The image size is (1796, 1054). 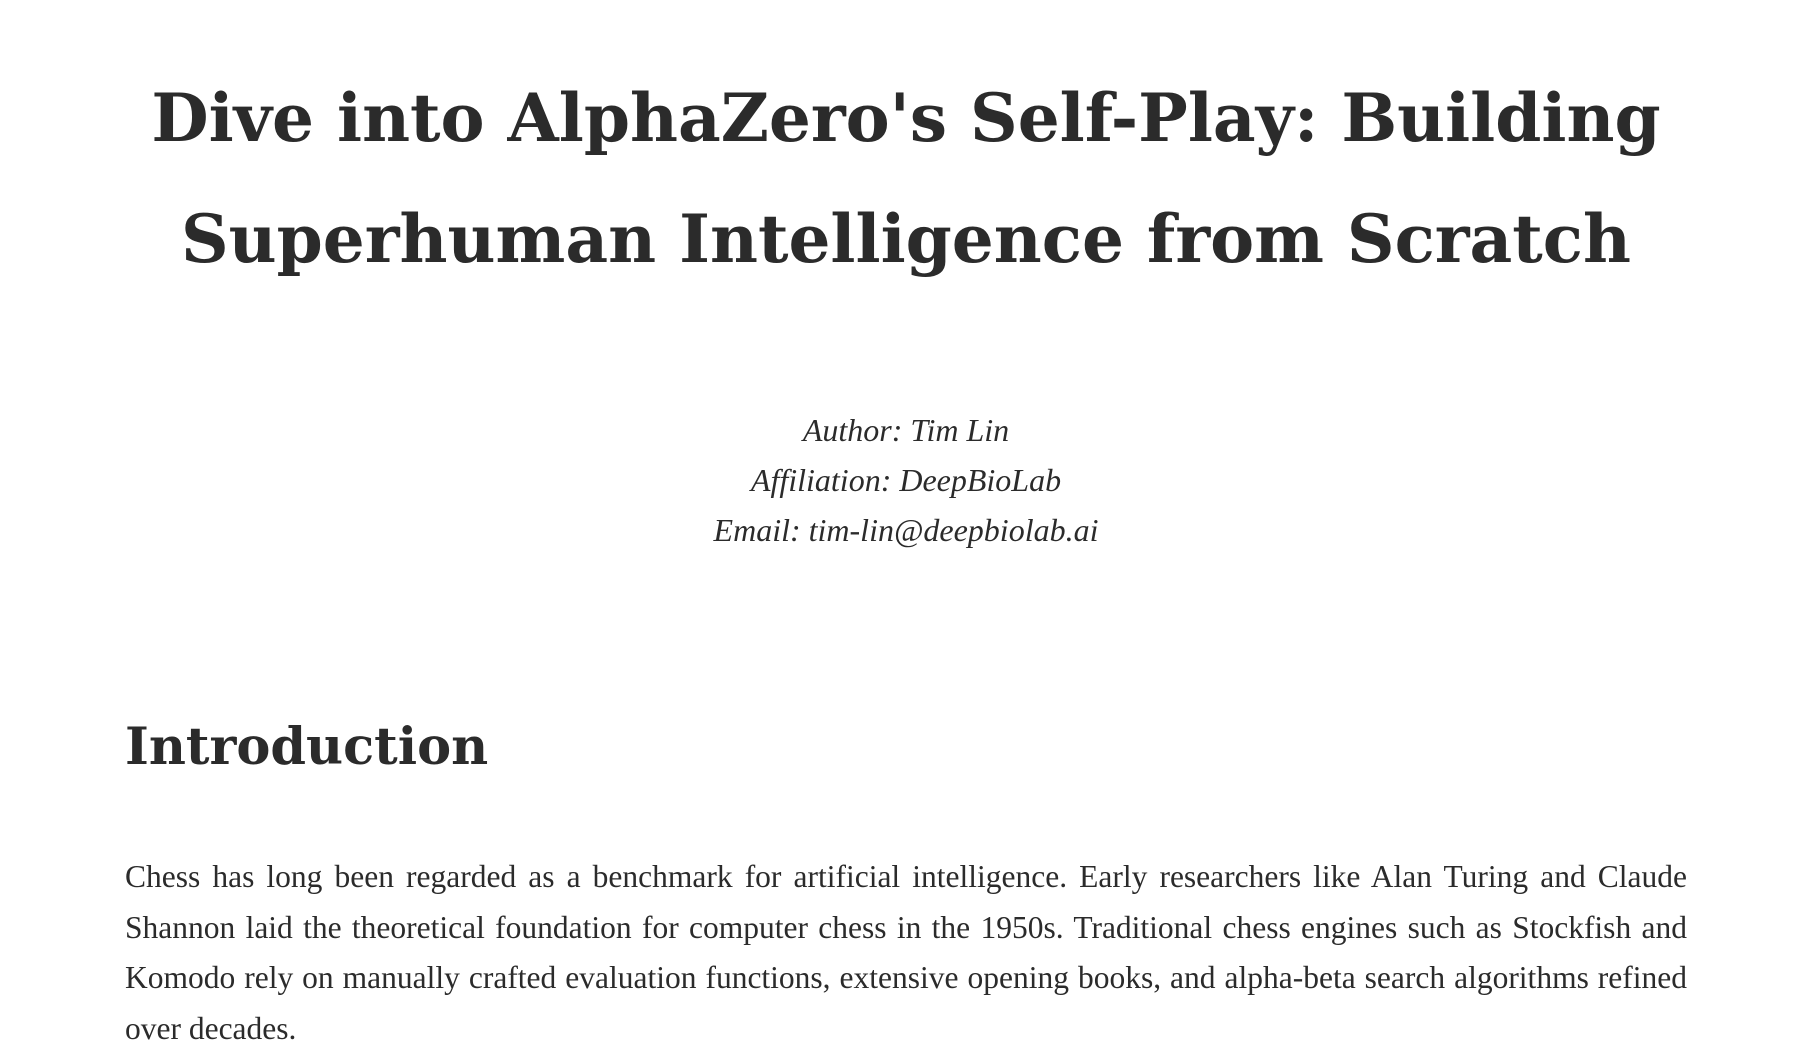 I want to click on author-affiliation: Affiliation: DeepBioLab, so click(x=906, y=480).